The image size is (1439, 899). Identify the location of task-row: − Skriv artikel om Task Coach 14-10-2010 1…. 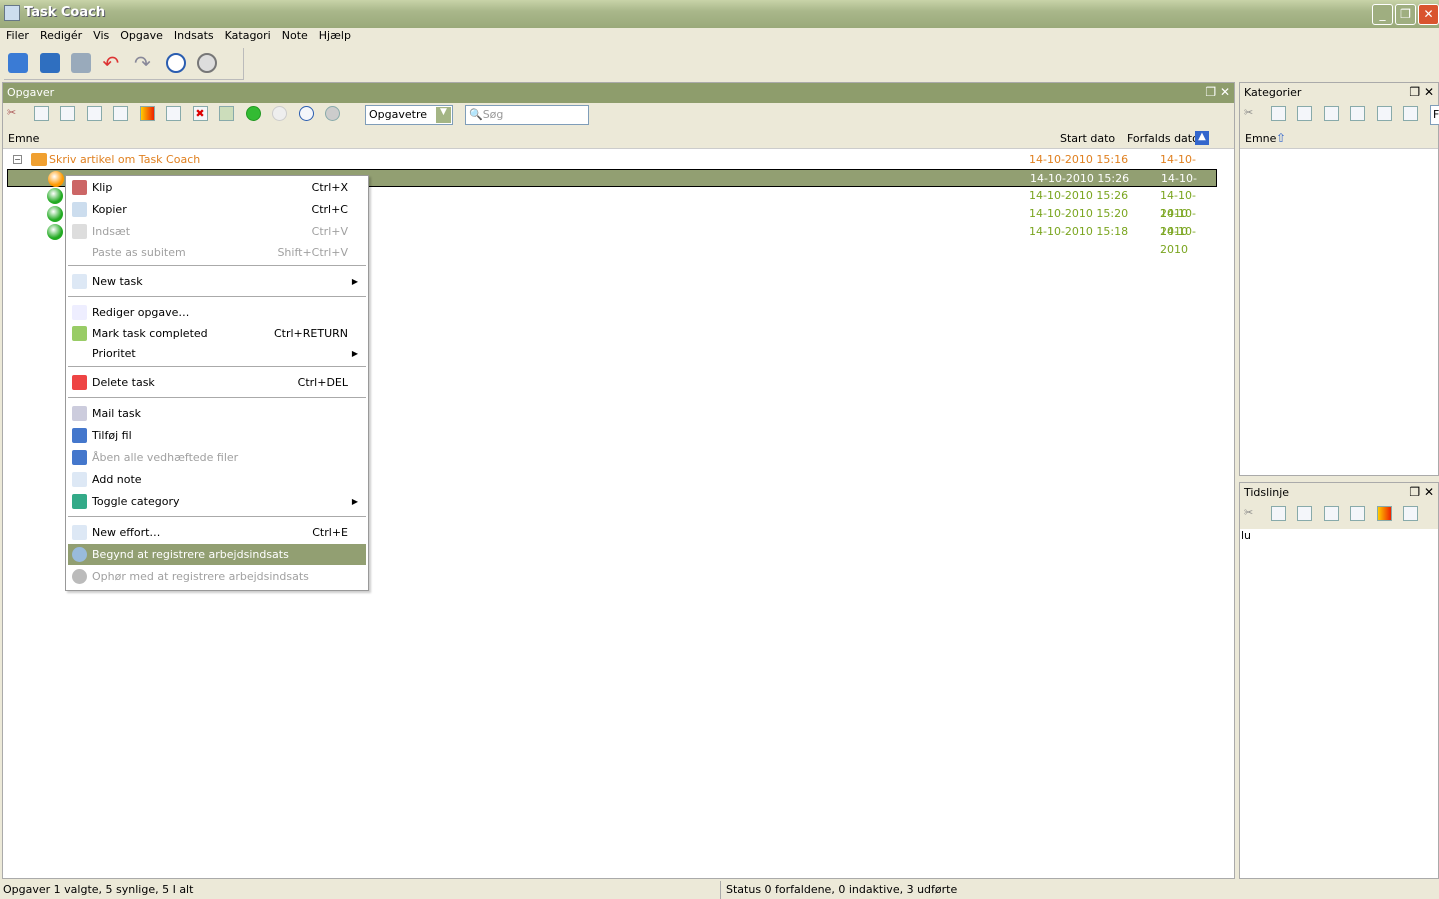
(612, 167).